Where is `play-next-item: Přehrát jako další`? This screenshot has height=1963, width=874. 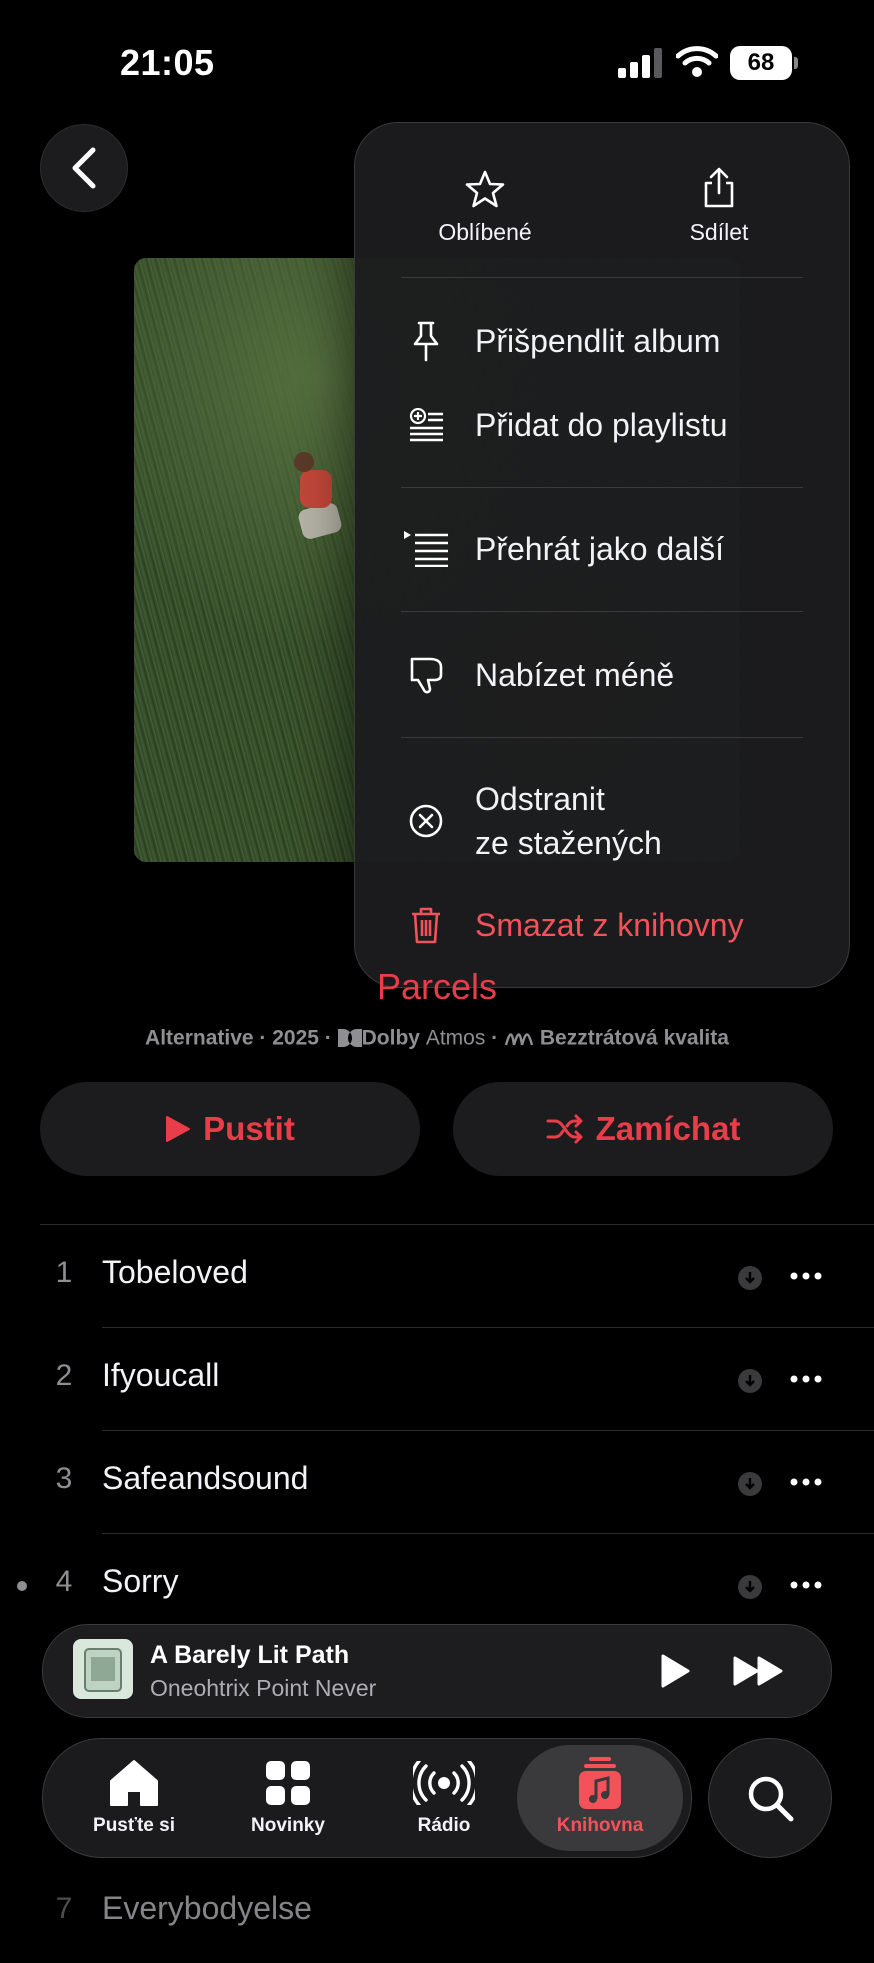 play-next-item: Přehrát jako další is located at coordinates (615, 549).